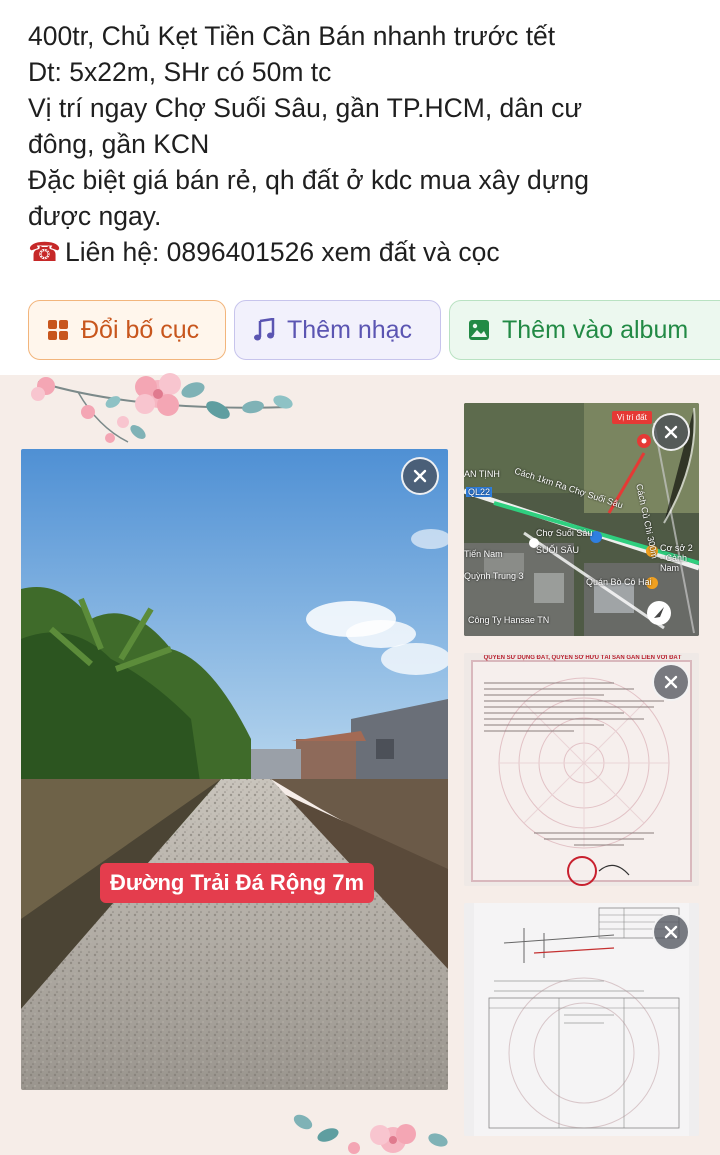 This screenshot has width=720, height=1155. I want to click on road-width-label: Đường Trải Đá Rộng 7m, so click(237, 883).